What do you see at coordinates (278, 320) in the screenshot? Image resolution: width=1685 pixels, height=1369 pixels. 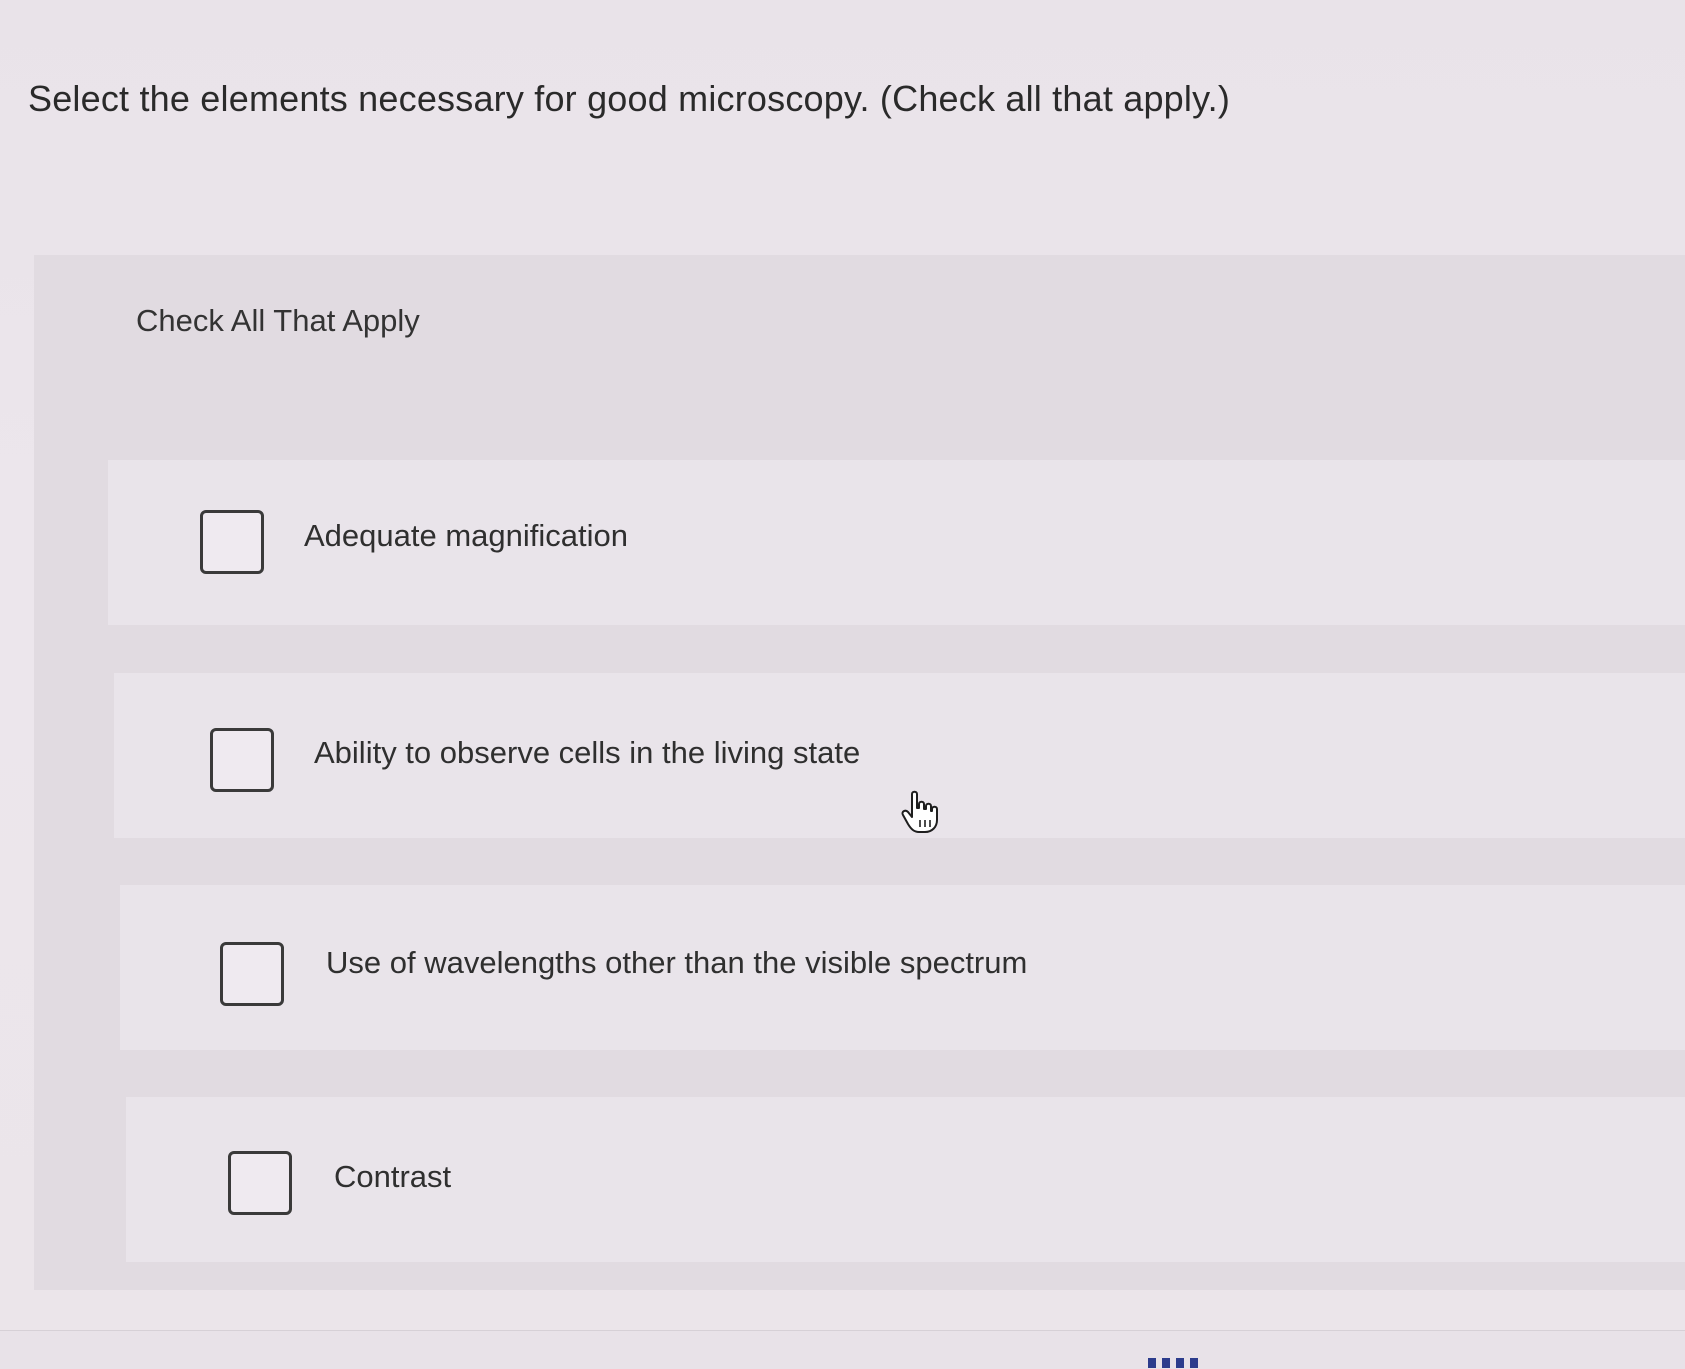 I see `panel-header: Check All That Apply` at bounding box center [278, 320].